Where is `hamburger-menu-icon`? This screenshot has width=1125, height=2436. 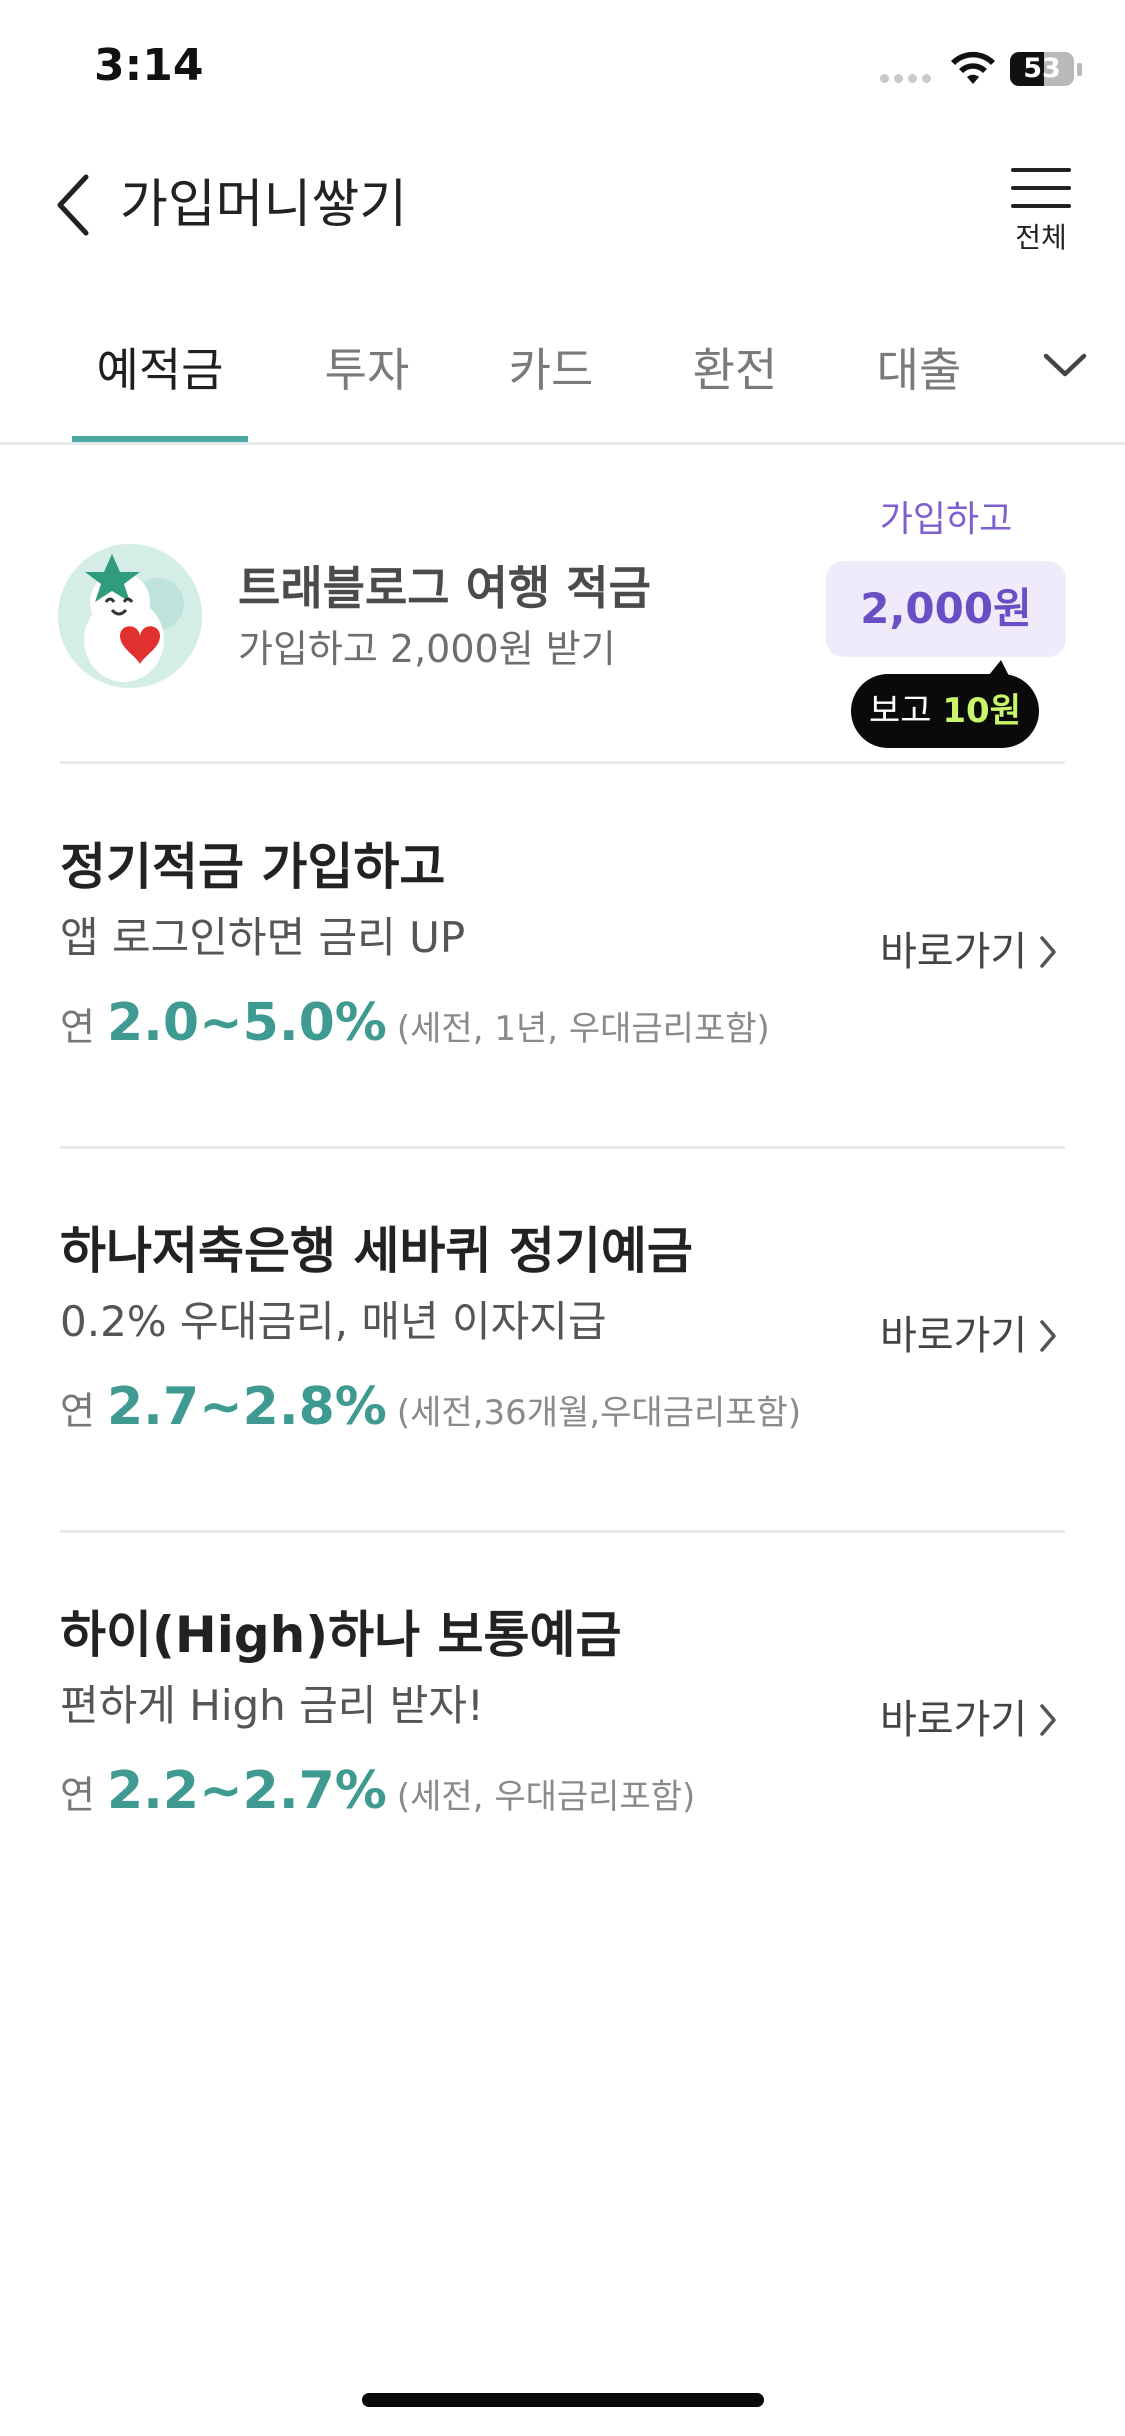 hamburger-menu-icon is located at coordinates (1041, 188).